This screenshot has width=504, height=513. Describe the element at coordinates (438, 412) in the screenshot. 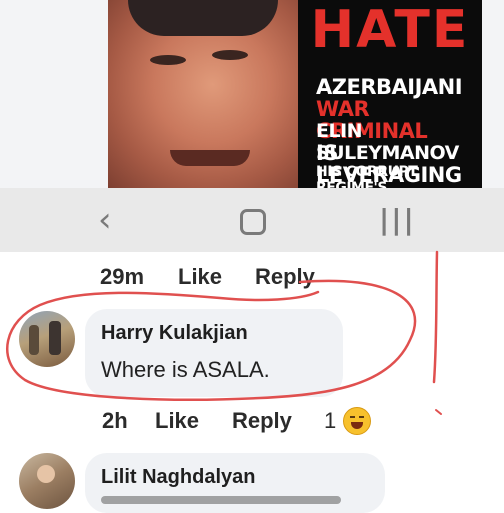

I see `annotation-dot` at that location.